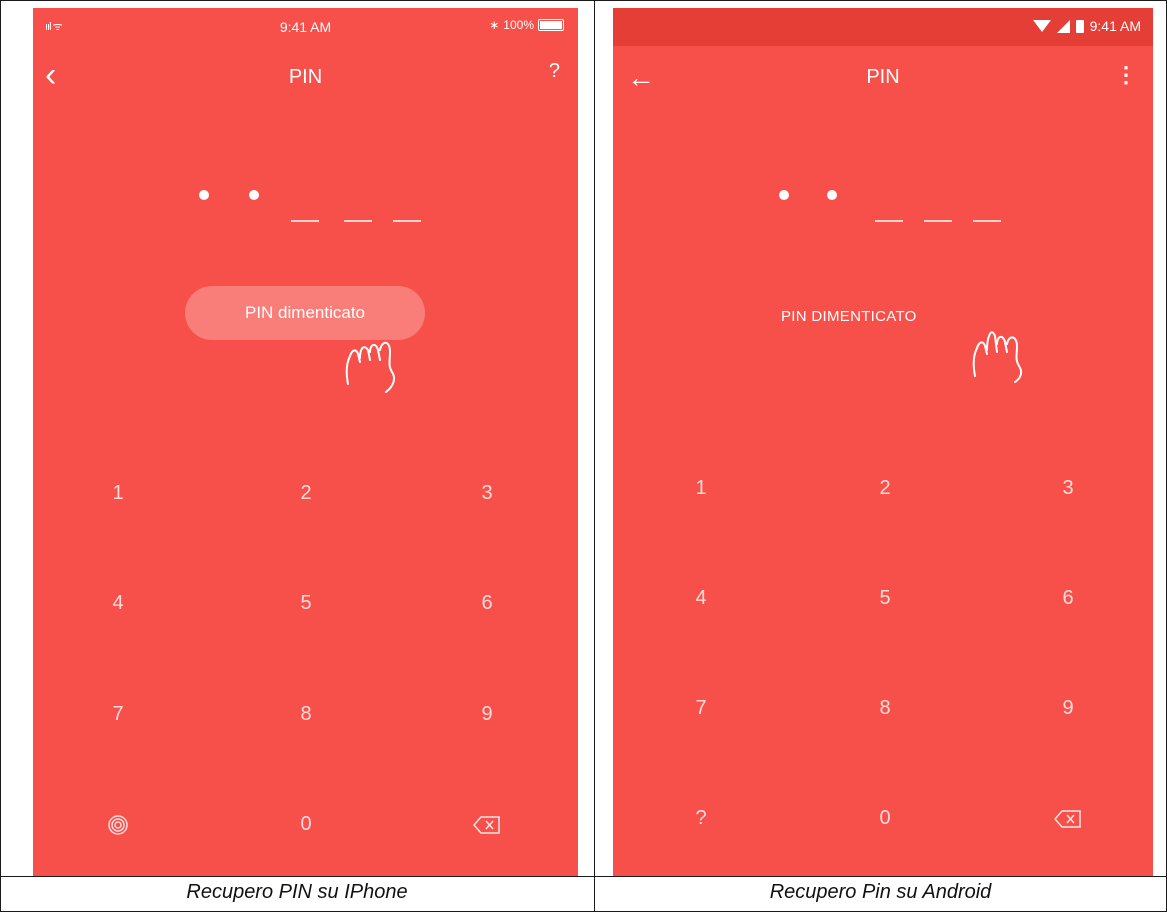 The width and height of the screenshot is (1167, 912). What do you see at coordinates (849, 316) in the screenshot?
I see `forgot-pin-button: PIN DIMENTICATO` at bounding box center [849, 316].